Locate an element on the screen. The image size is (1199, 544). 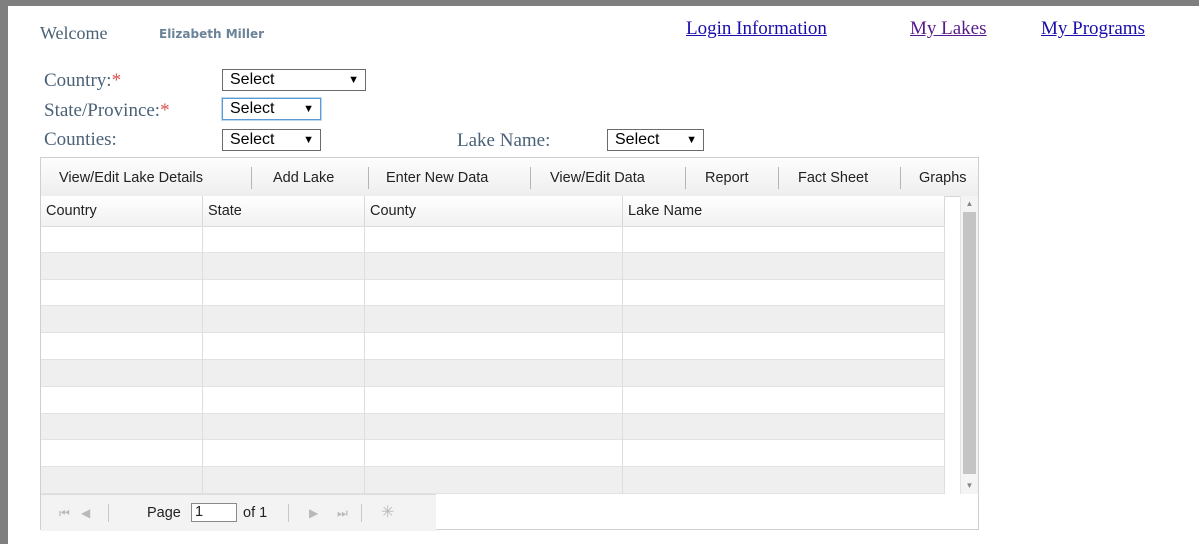
column-header-country: Country is located at coordinates (122, 211).